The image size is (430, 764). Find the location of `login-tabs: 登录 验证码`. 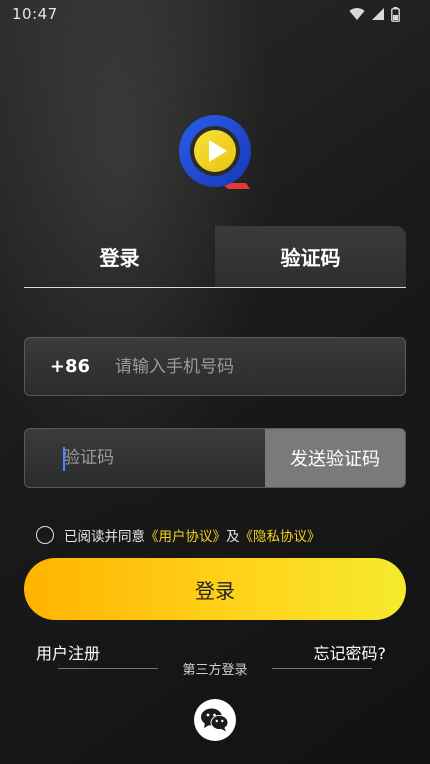

login-tabs: 登录 验证码 is located at coordinates (215, 257).